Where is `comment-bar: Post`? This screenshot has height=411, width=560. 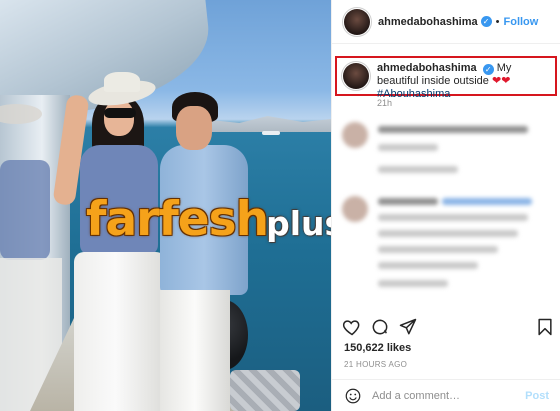 comment-bar: Post is located at coordinates (446, 395).